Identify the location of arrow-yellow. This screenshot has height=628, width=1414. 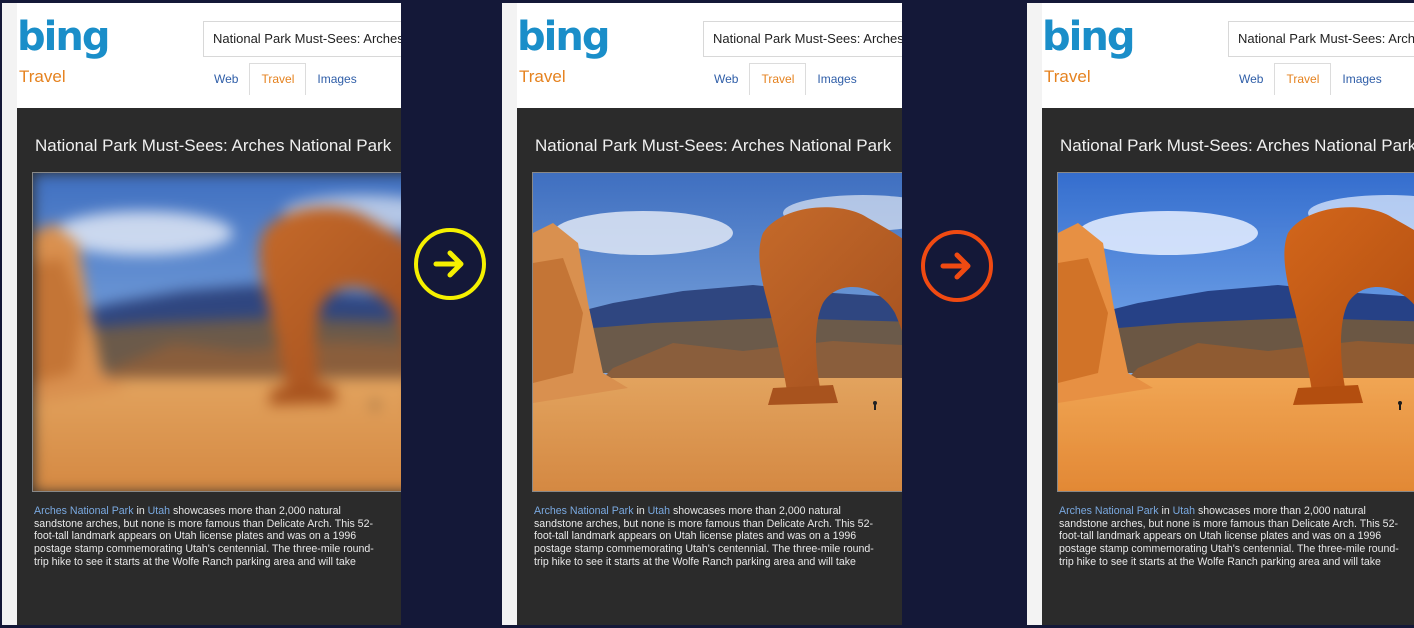
(450, 264).